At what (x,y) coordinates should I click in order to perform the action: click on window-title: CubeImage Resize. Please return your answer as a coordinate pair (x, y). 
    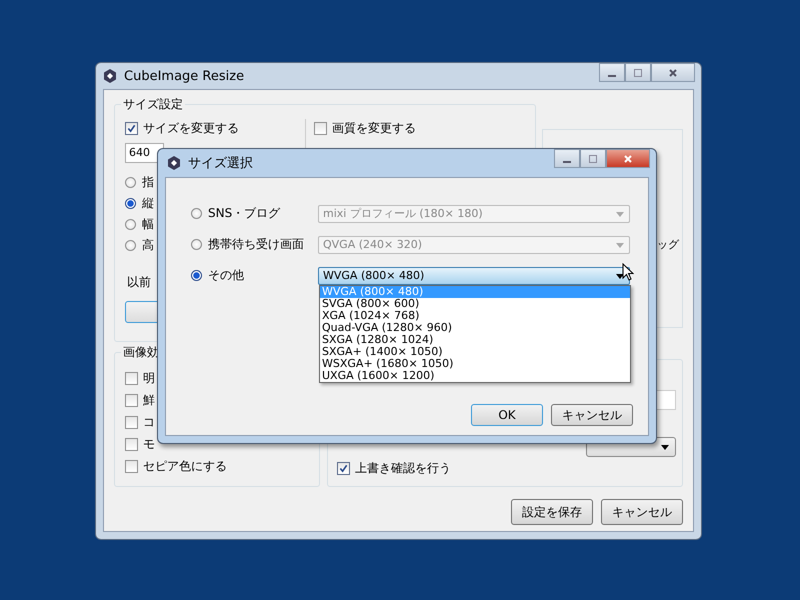
    Looking at the image, I should click on (184, 76).